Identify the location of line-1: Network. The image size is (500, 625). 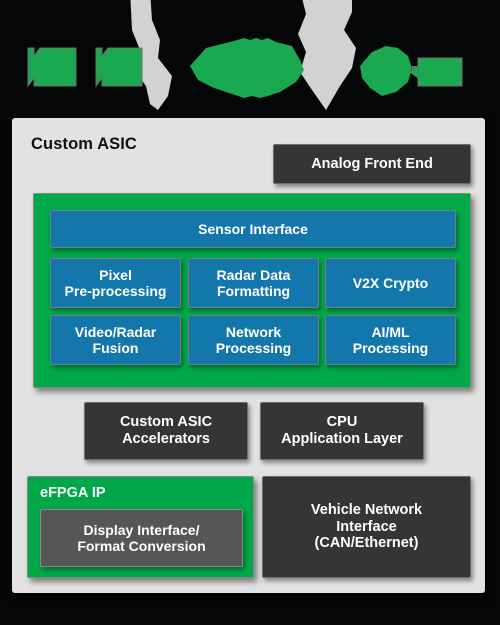
(253, 331).